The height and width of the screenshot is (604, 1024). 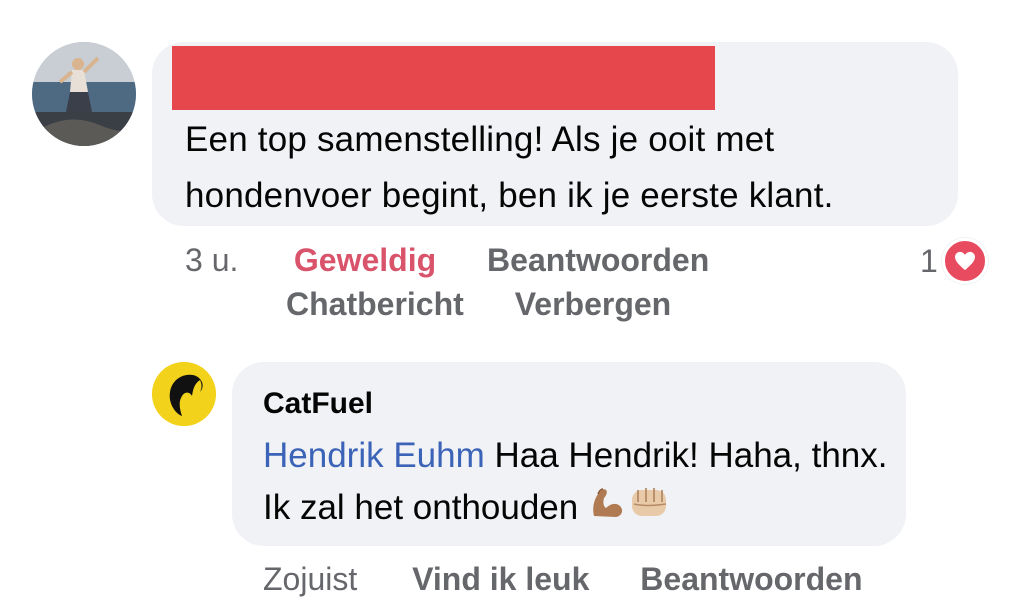 What do you see at coordinates (598, 260) in the screenshot?
I see `reply-button: Beantwoorden` at bounding box center [598, 260].